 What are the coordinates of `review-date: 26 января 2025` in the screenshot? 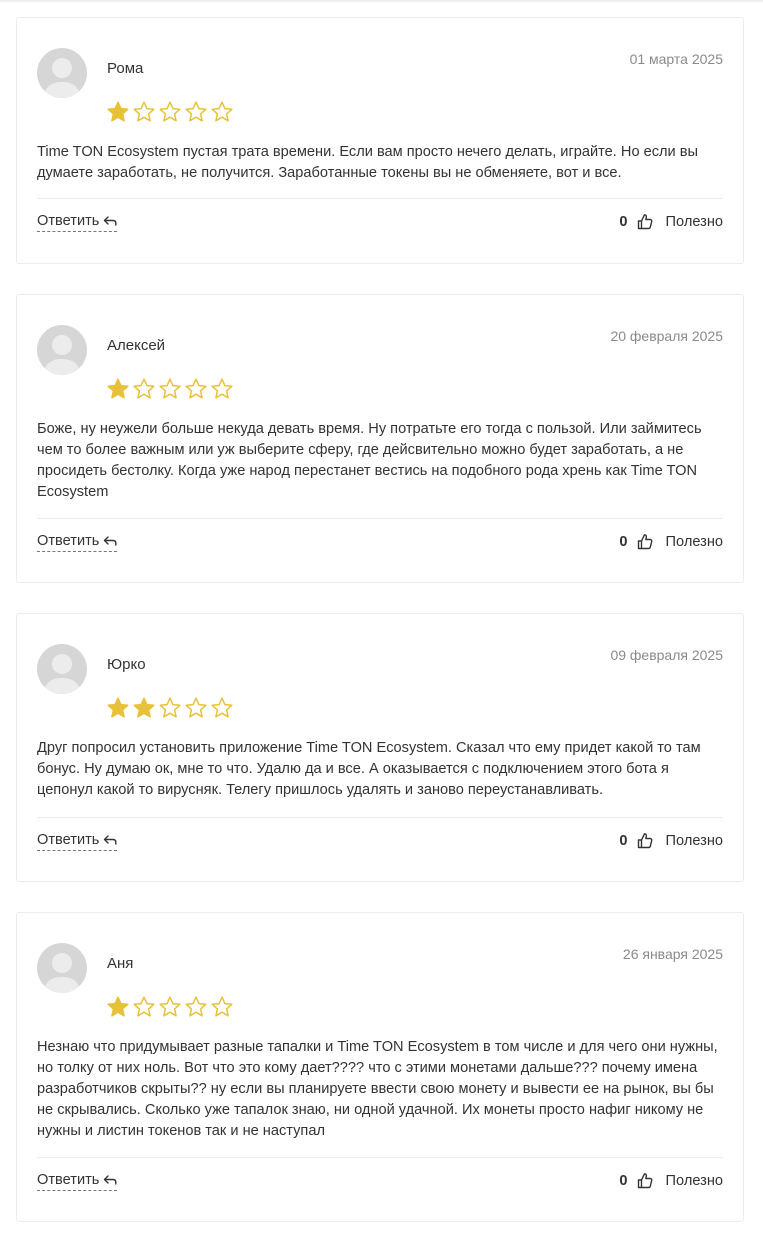 It's located at (672, 954).